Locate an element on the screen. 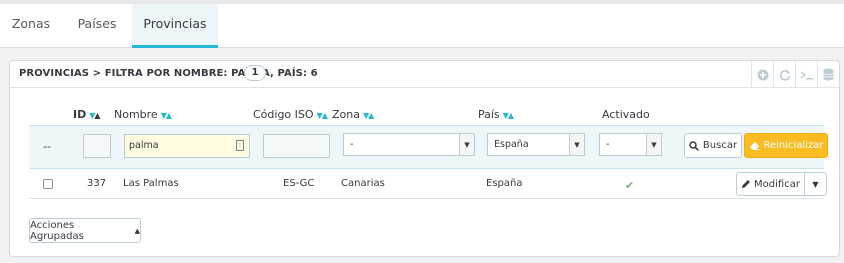 This screenshot has width=844, height=263. add-new-button is located at coordinates (762, 74).